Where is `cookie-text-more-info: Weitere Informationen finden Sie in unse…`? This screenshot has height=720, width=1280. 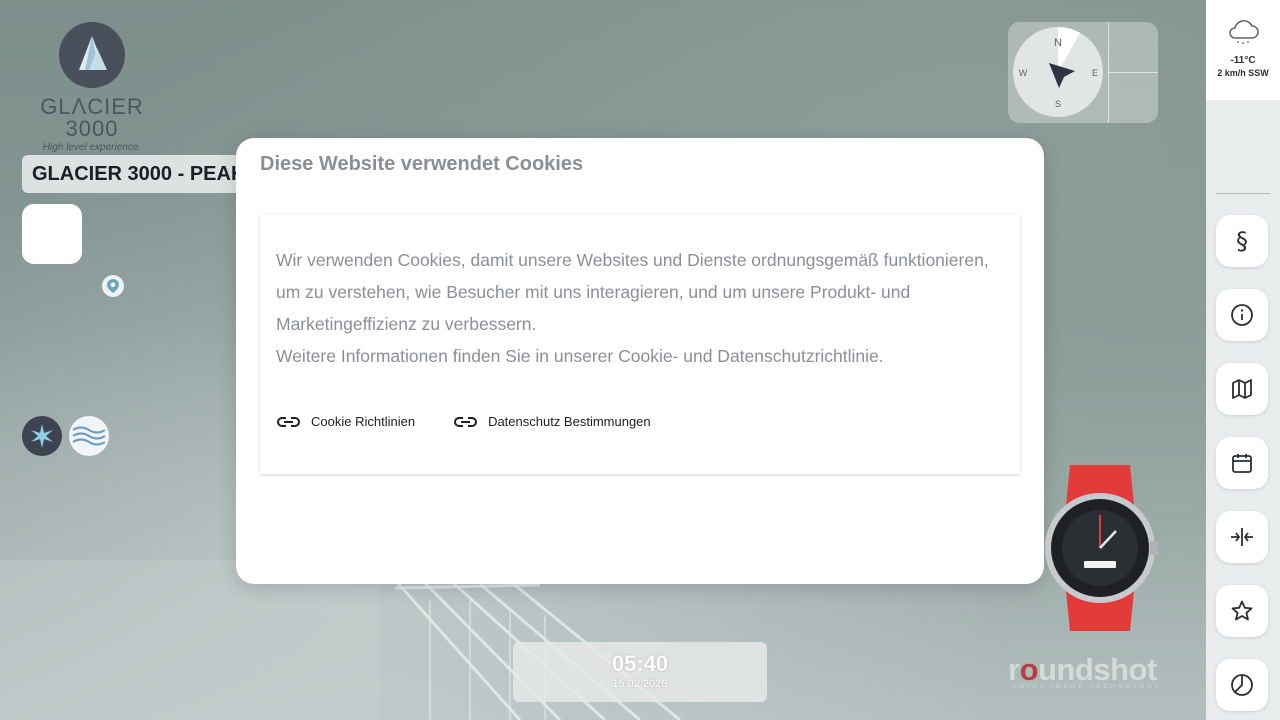
cookie-text-more-info: Weitere Informationen finden Sie in unse… is located at coordinates (580, 356).